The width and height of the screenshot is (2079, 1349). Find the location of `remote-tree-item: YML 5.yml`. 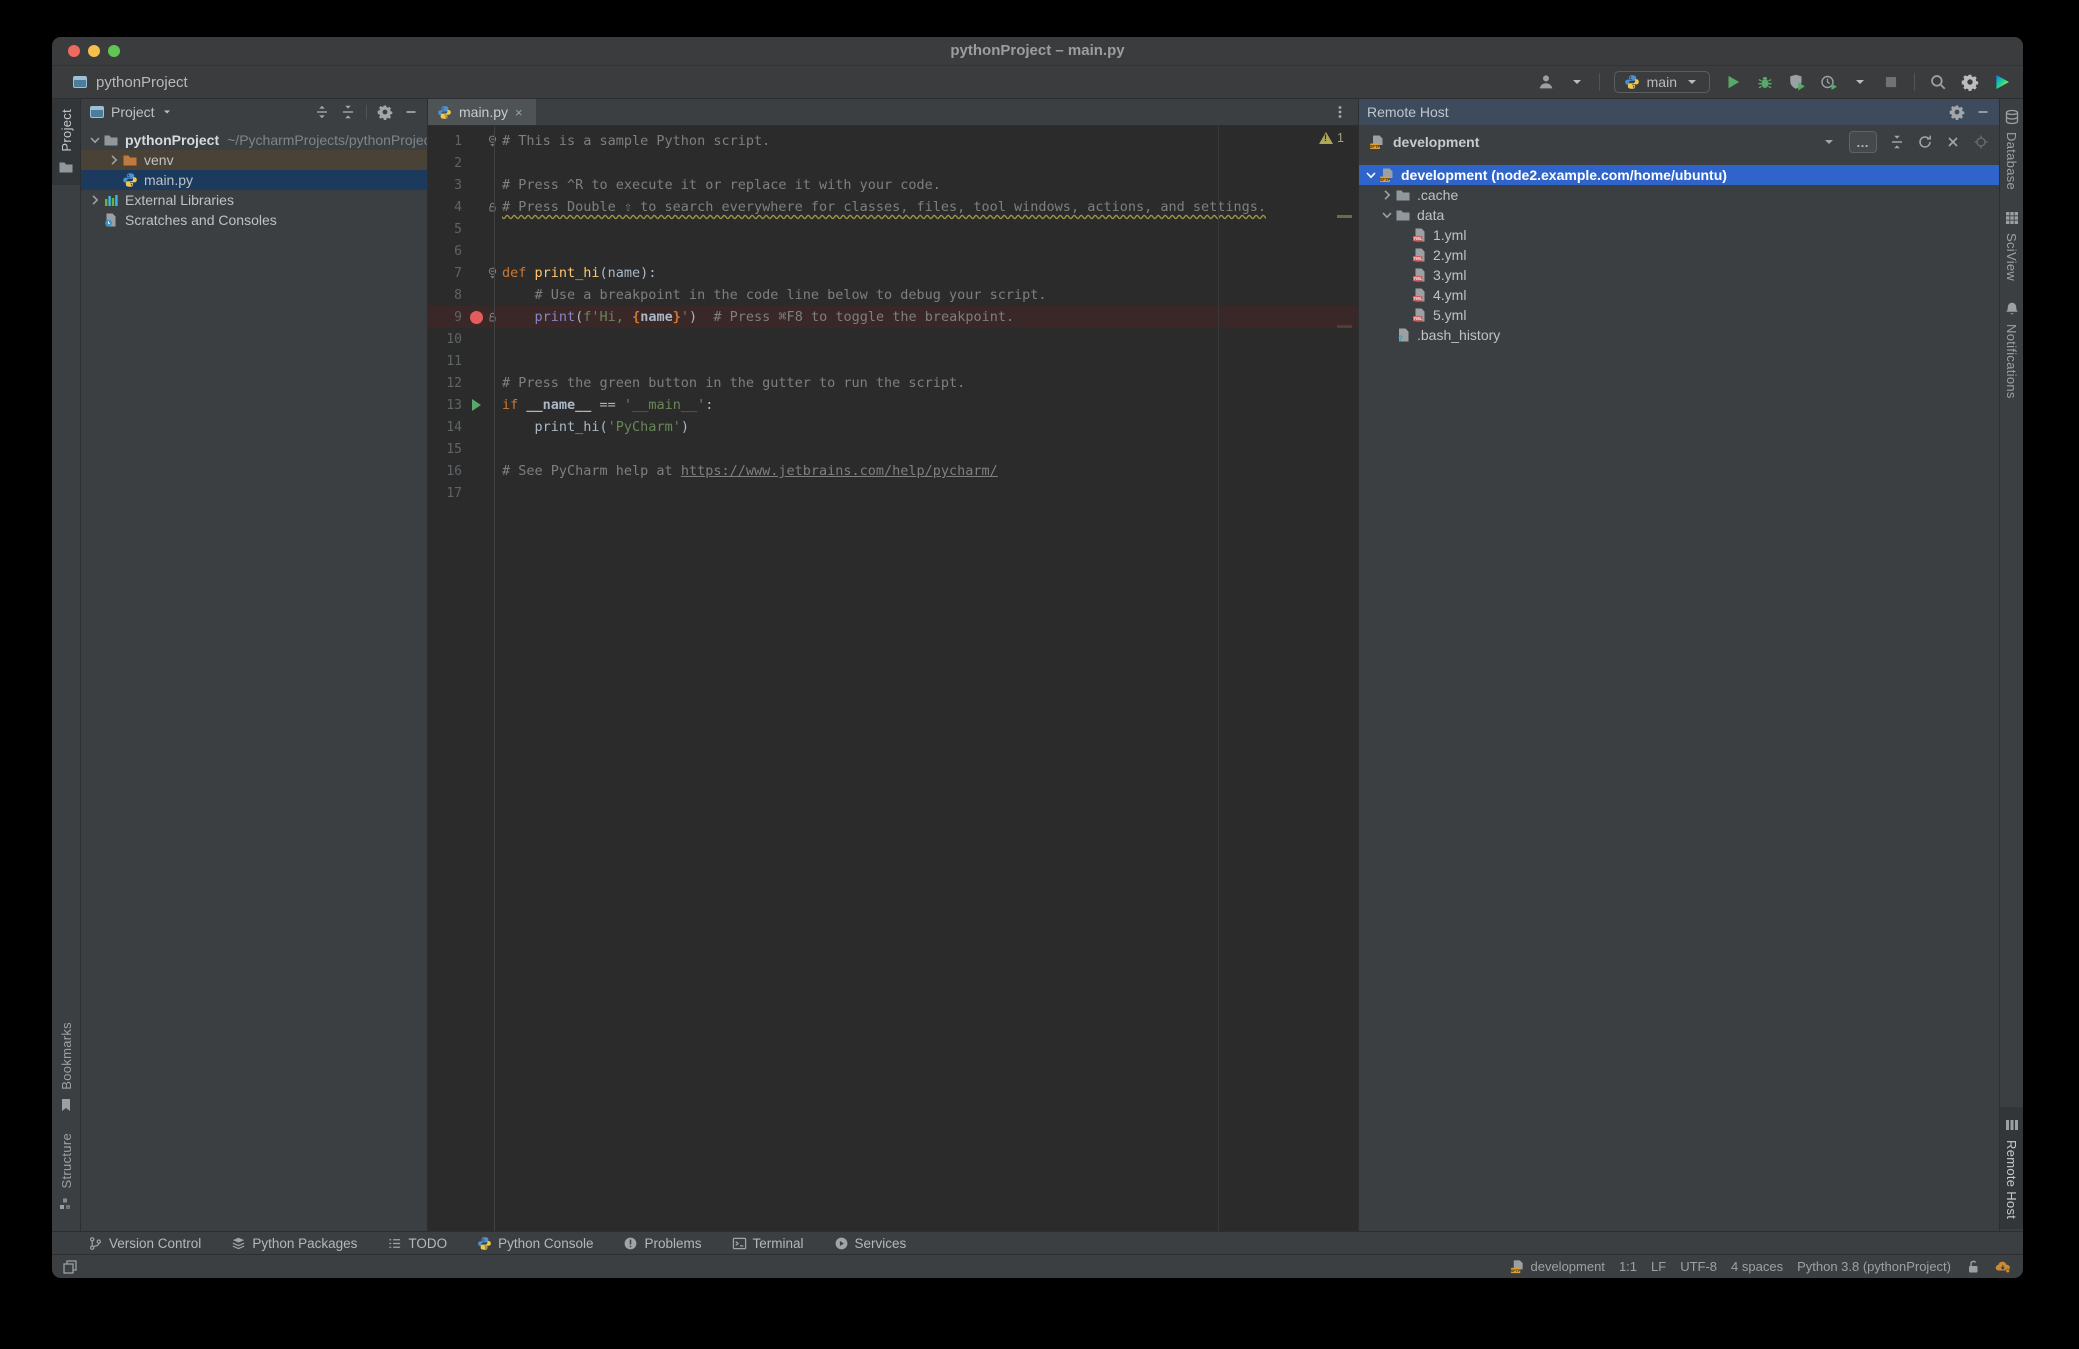

remote-tree-item: YML 5.yml is located at coordinates (1679, 315).